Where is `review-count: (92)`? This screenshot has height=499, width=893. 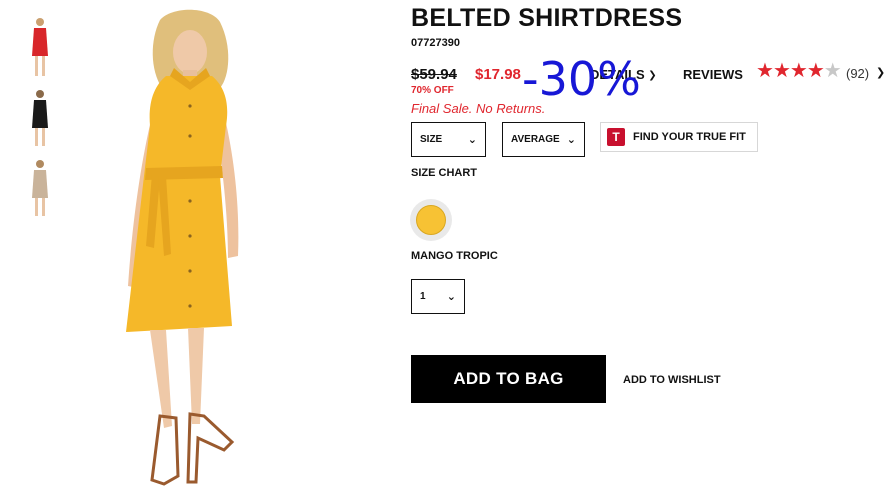
review-count: (92) is located at coordinates (857, 73).